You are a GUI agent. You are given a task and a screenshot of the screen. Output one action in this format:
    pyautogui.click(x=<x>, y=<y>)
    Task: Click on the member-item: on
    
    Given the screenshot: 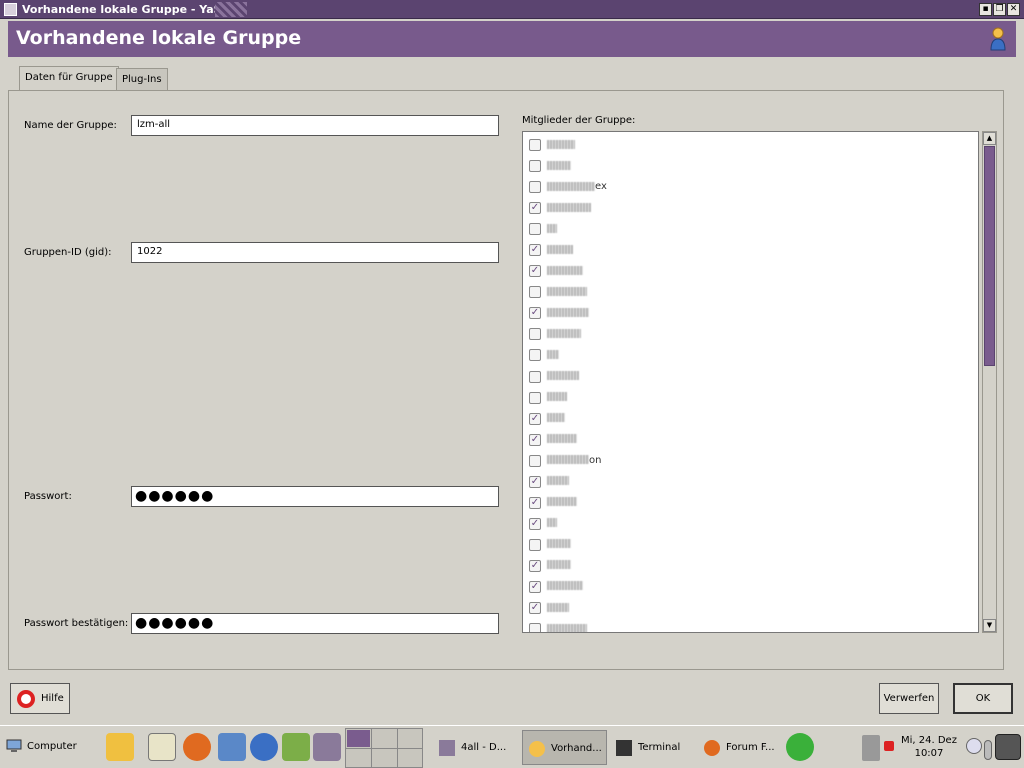 What is the action you would take?
    pyautogui.click(x=750, y=461)
    